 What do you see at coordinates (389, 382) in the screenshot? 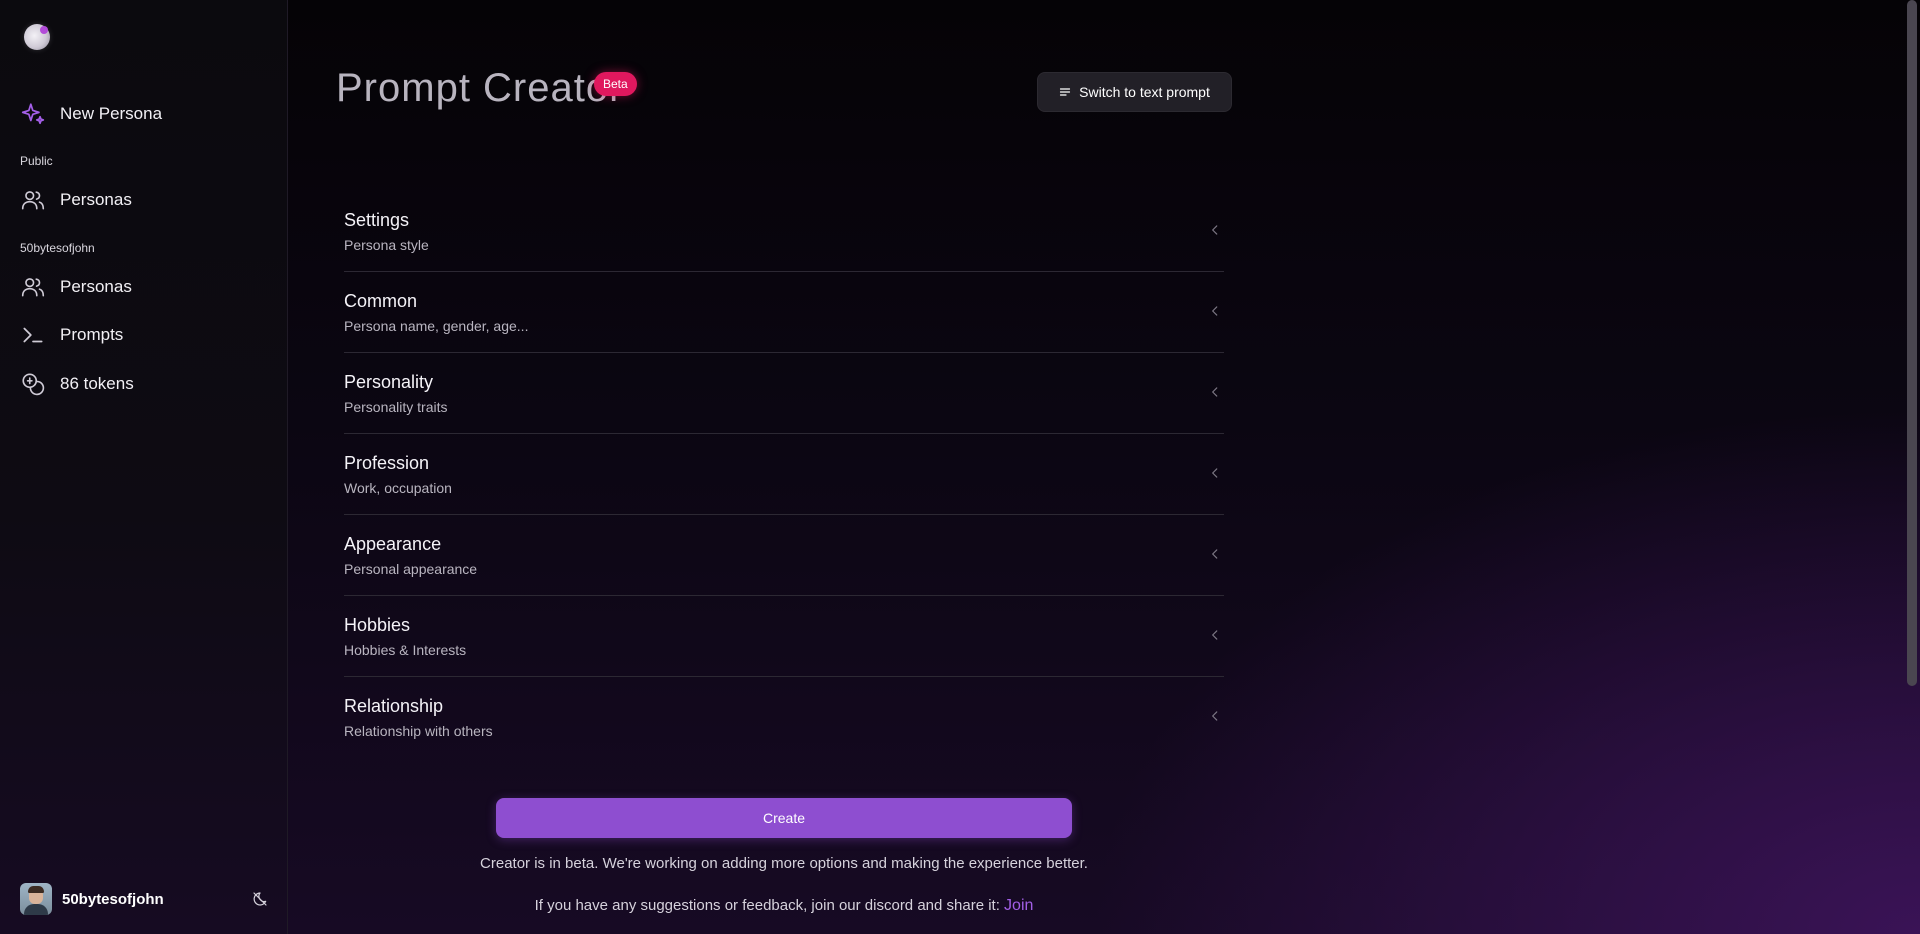
I see `section-title: Personality` at bounding box center [389, 382].